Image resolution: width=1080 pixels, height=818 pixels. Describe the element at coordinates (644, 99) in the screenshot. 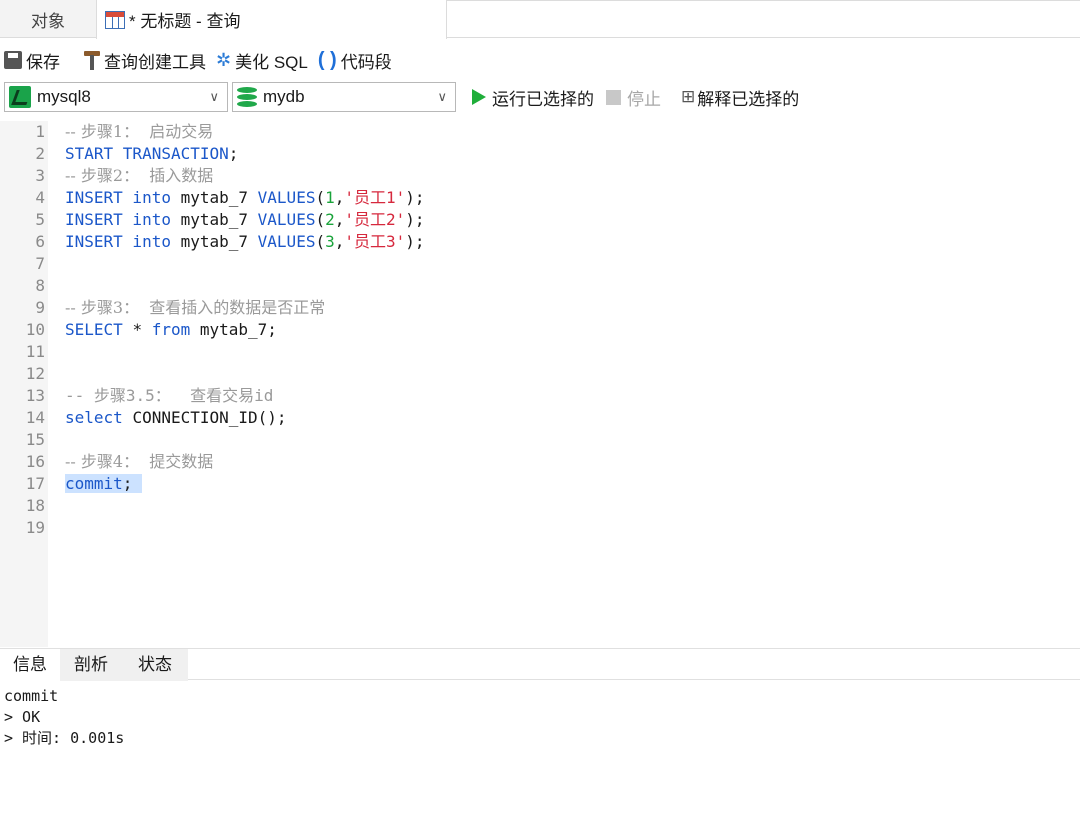

I see `stop-label: 停止` at that location.